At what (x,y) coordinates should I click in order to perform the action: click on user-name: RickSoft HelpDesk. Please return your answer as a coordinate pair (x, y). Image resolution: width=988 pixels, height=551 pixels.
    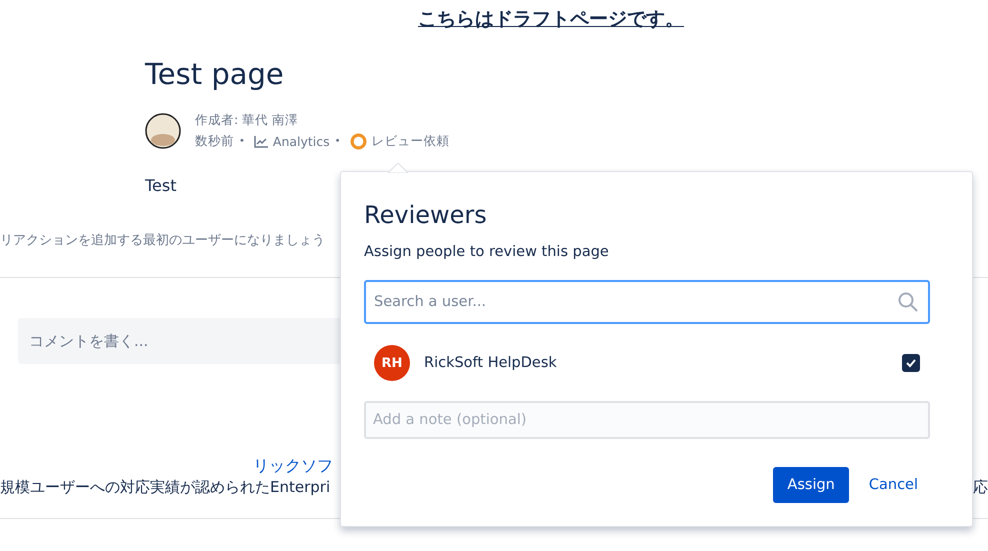
    Looking at the image, I should click on (491, 363).